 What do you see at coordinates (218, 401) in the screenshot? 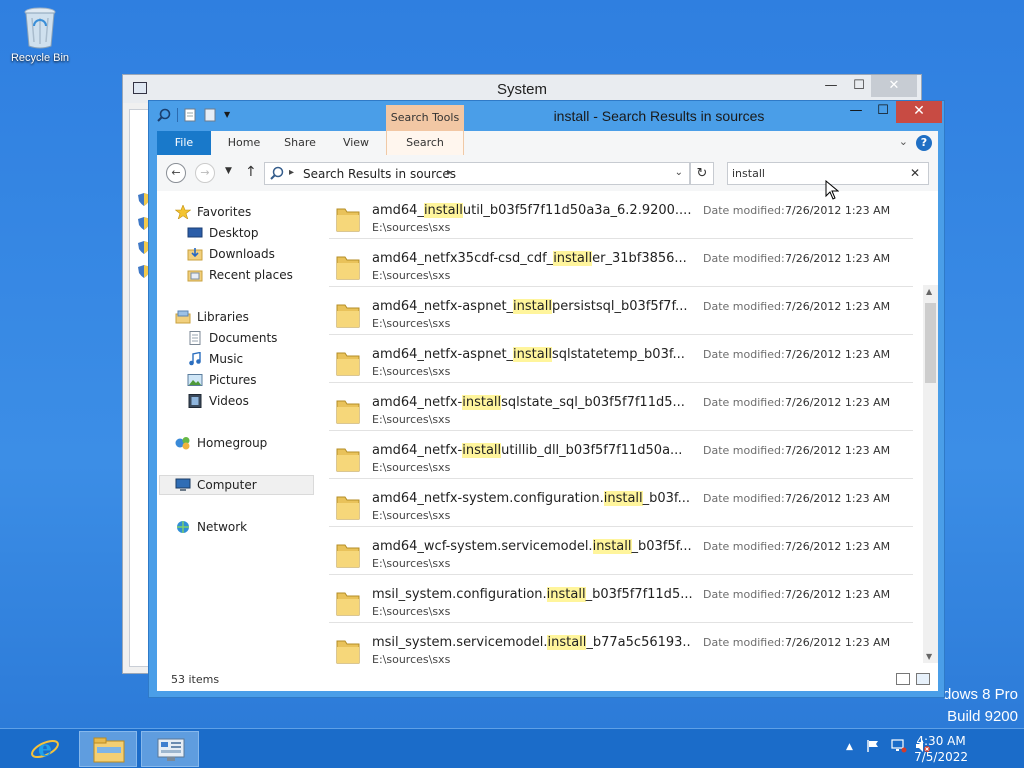
I see `nav-item-videos: Videos` at bounding box center [218, 401].